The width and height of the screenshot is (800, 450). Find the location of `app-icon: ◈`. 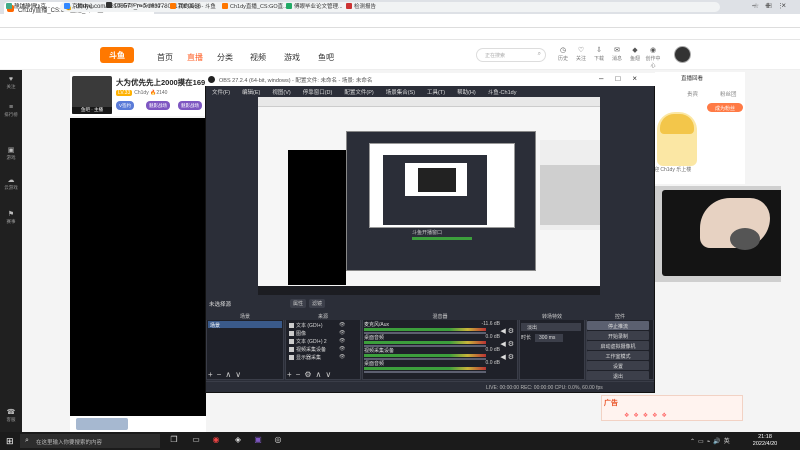

app-icon: ◈ is located at coordinates (238, 441).